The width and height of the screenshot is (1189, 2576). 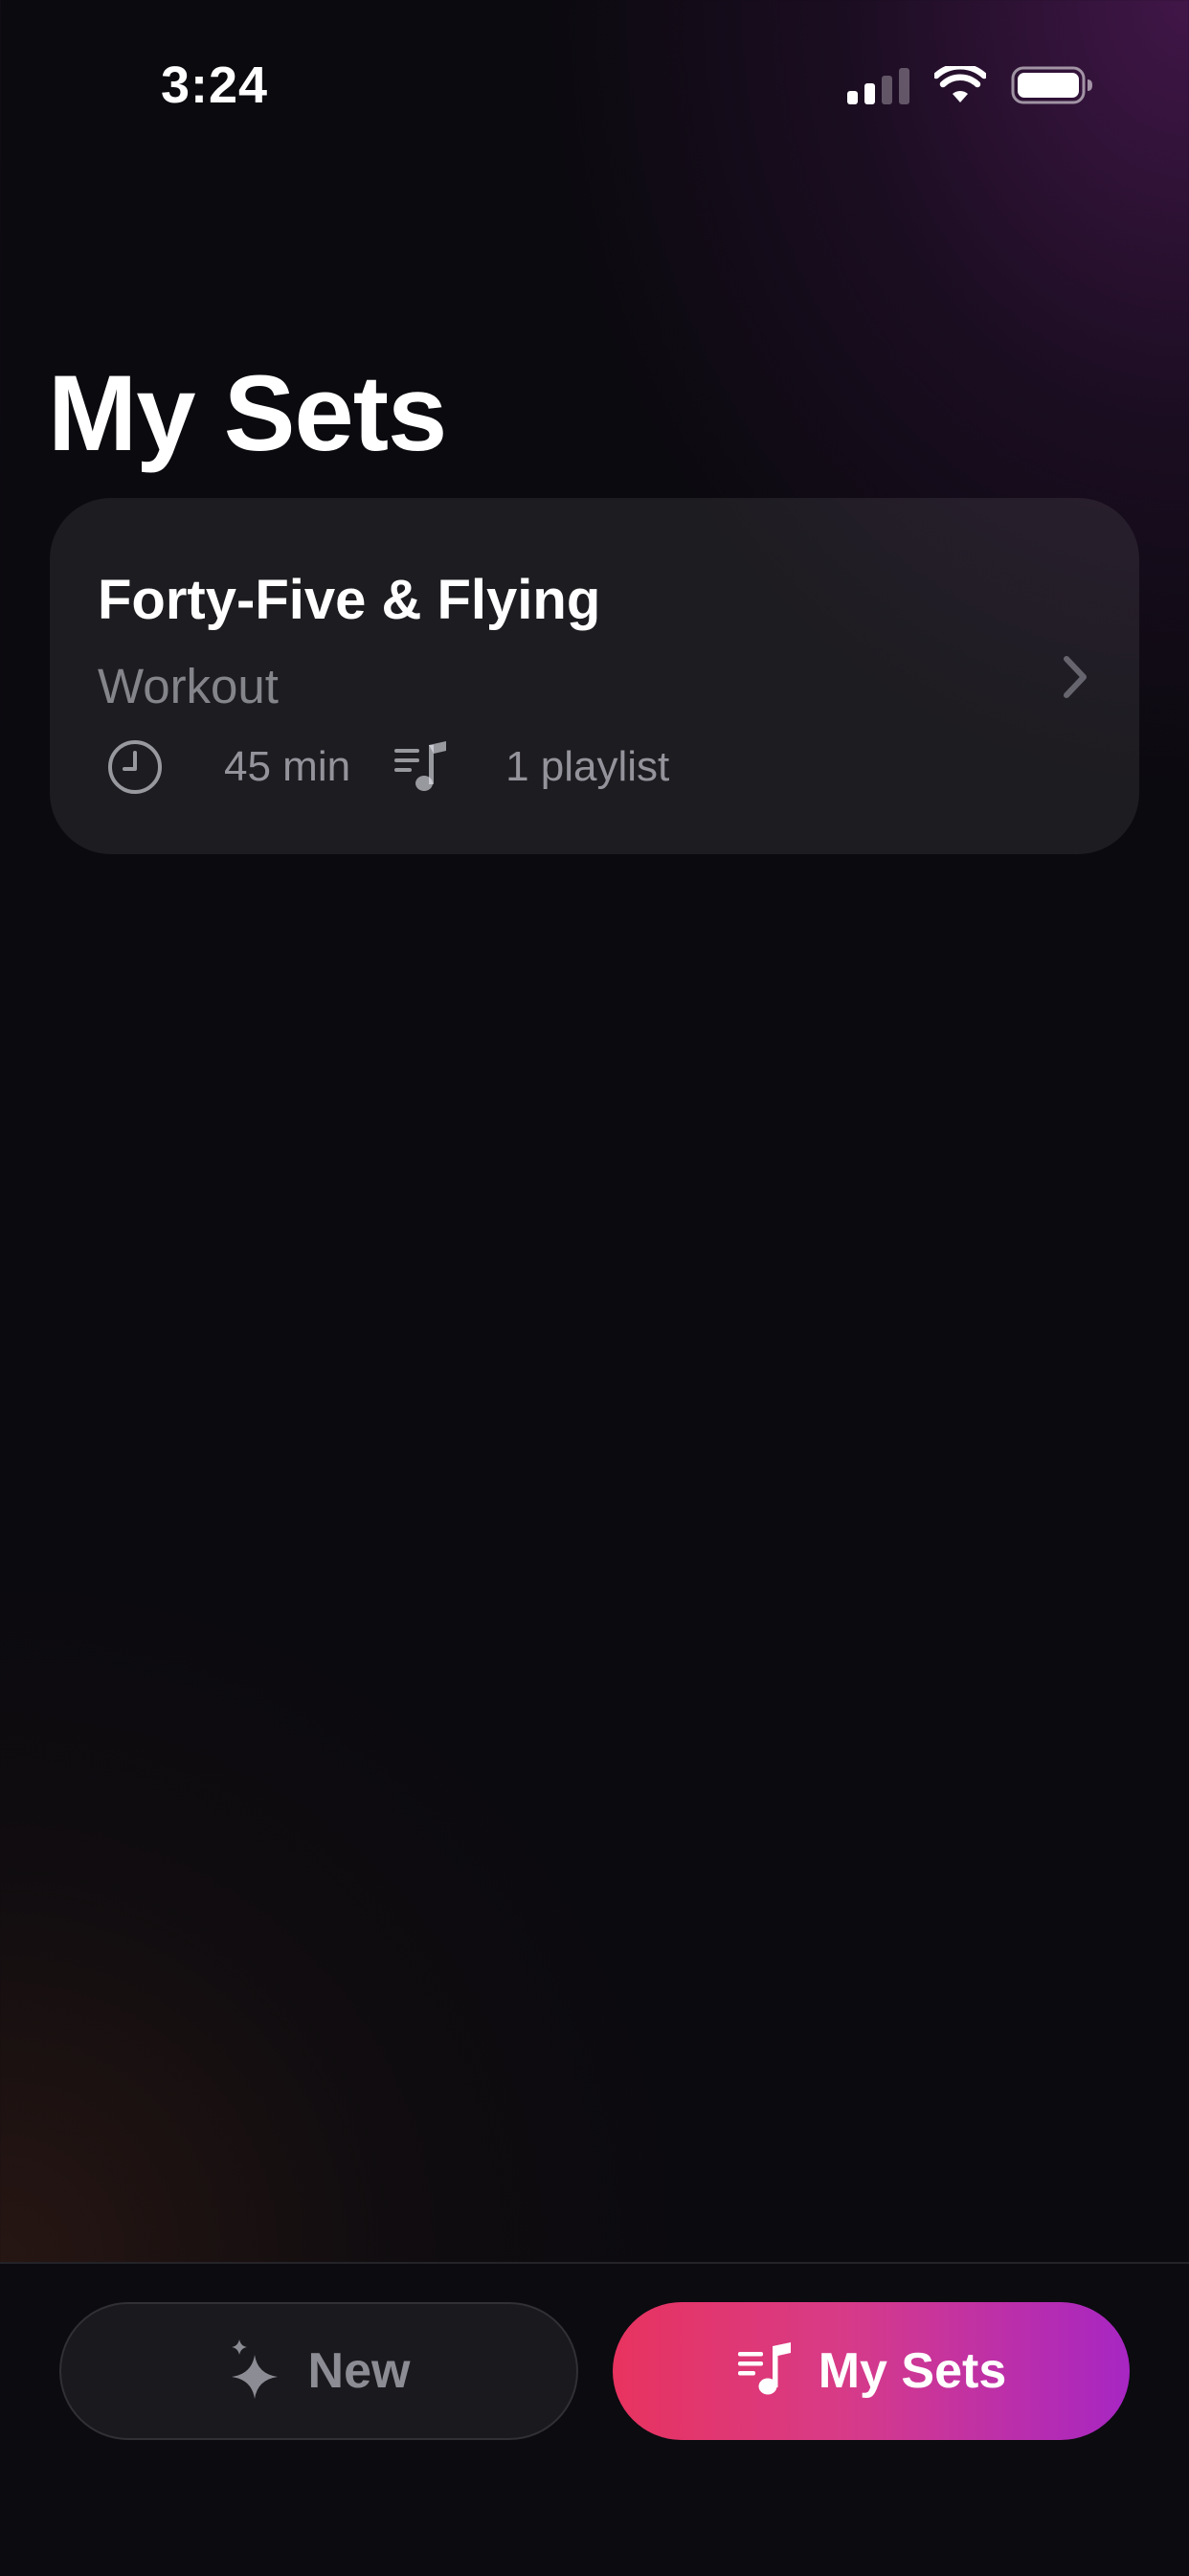 What do you see at coordinates (215, 85) in the screenshot?
I see `status-time: 3:24` at bounding box center [215, 85].